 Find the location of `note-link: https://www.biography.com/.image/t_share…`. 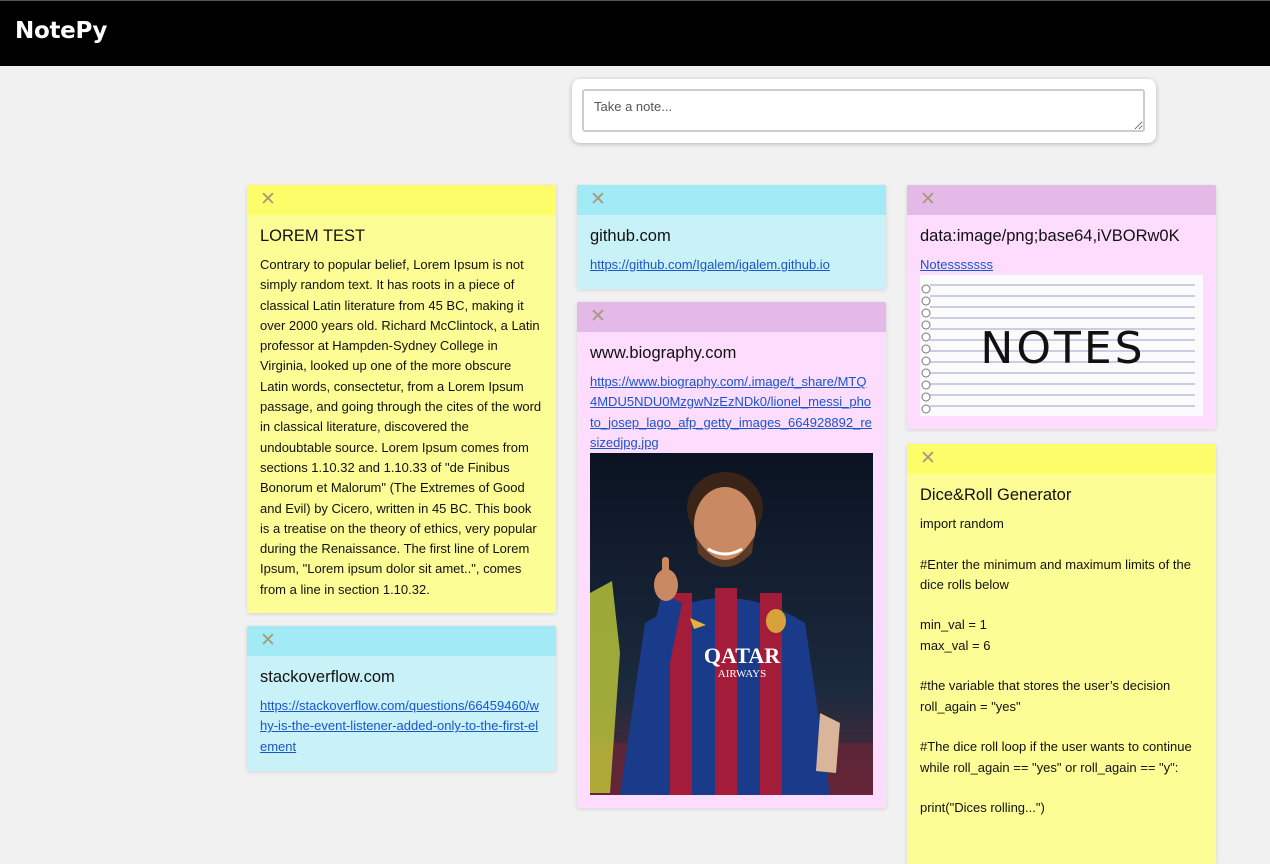

note-link: https://www.biography.com/.image/t_share… is located at coordinates (731, 412).